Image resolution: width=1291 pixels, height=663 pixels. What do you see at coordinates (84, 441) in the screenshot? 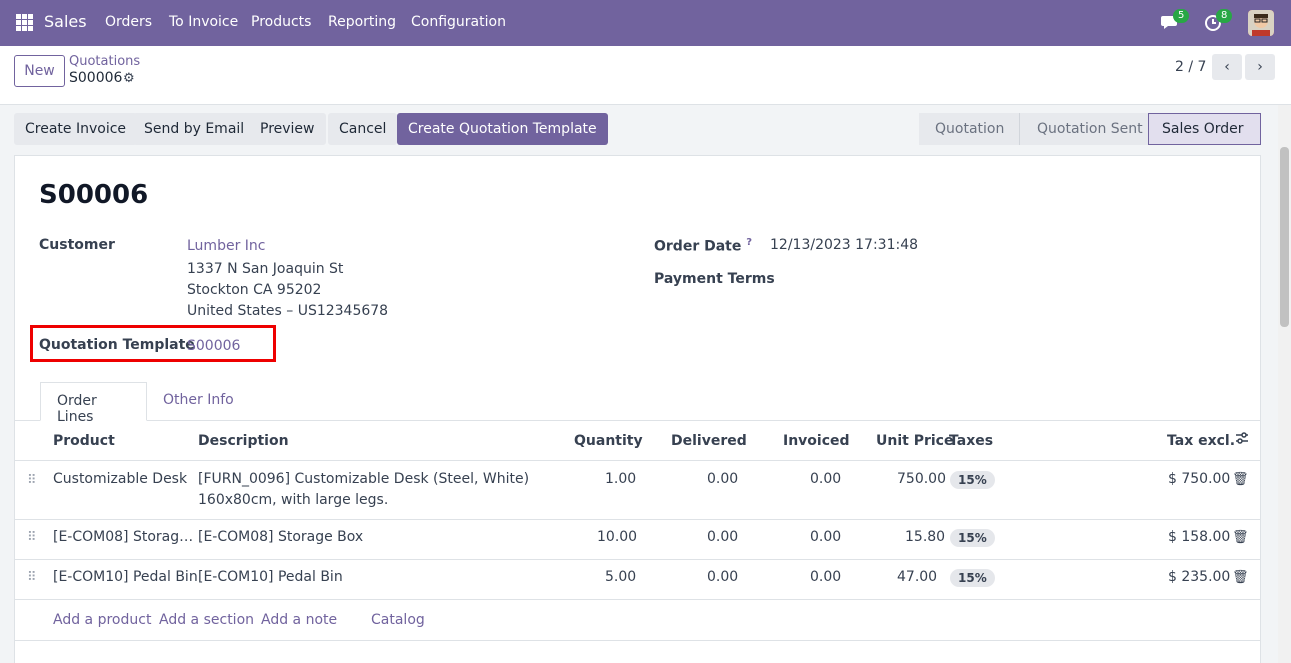
I see `col-product: Product` at bounding box center [84, 441].